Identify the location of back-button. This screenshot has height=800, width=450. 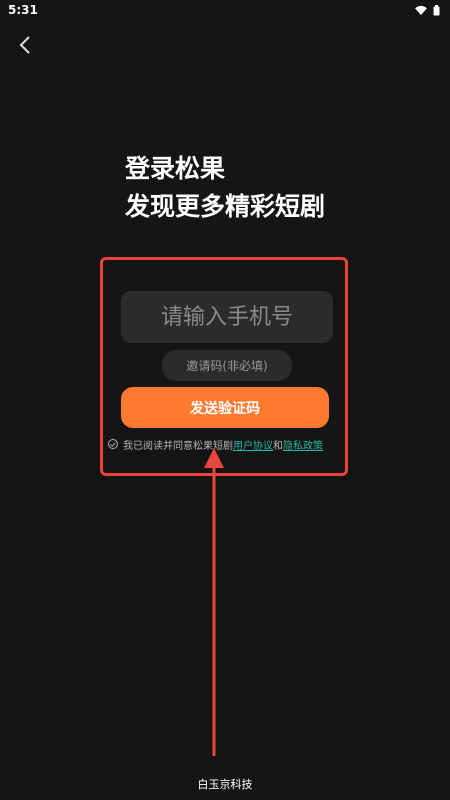
(25, 45).